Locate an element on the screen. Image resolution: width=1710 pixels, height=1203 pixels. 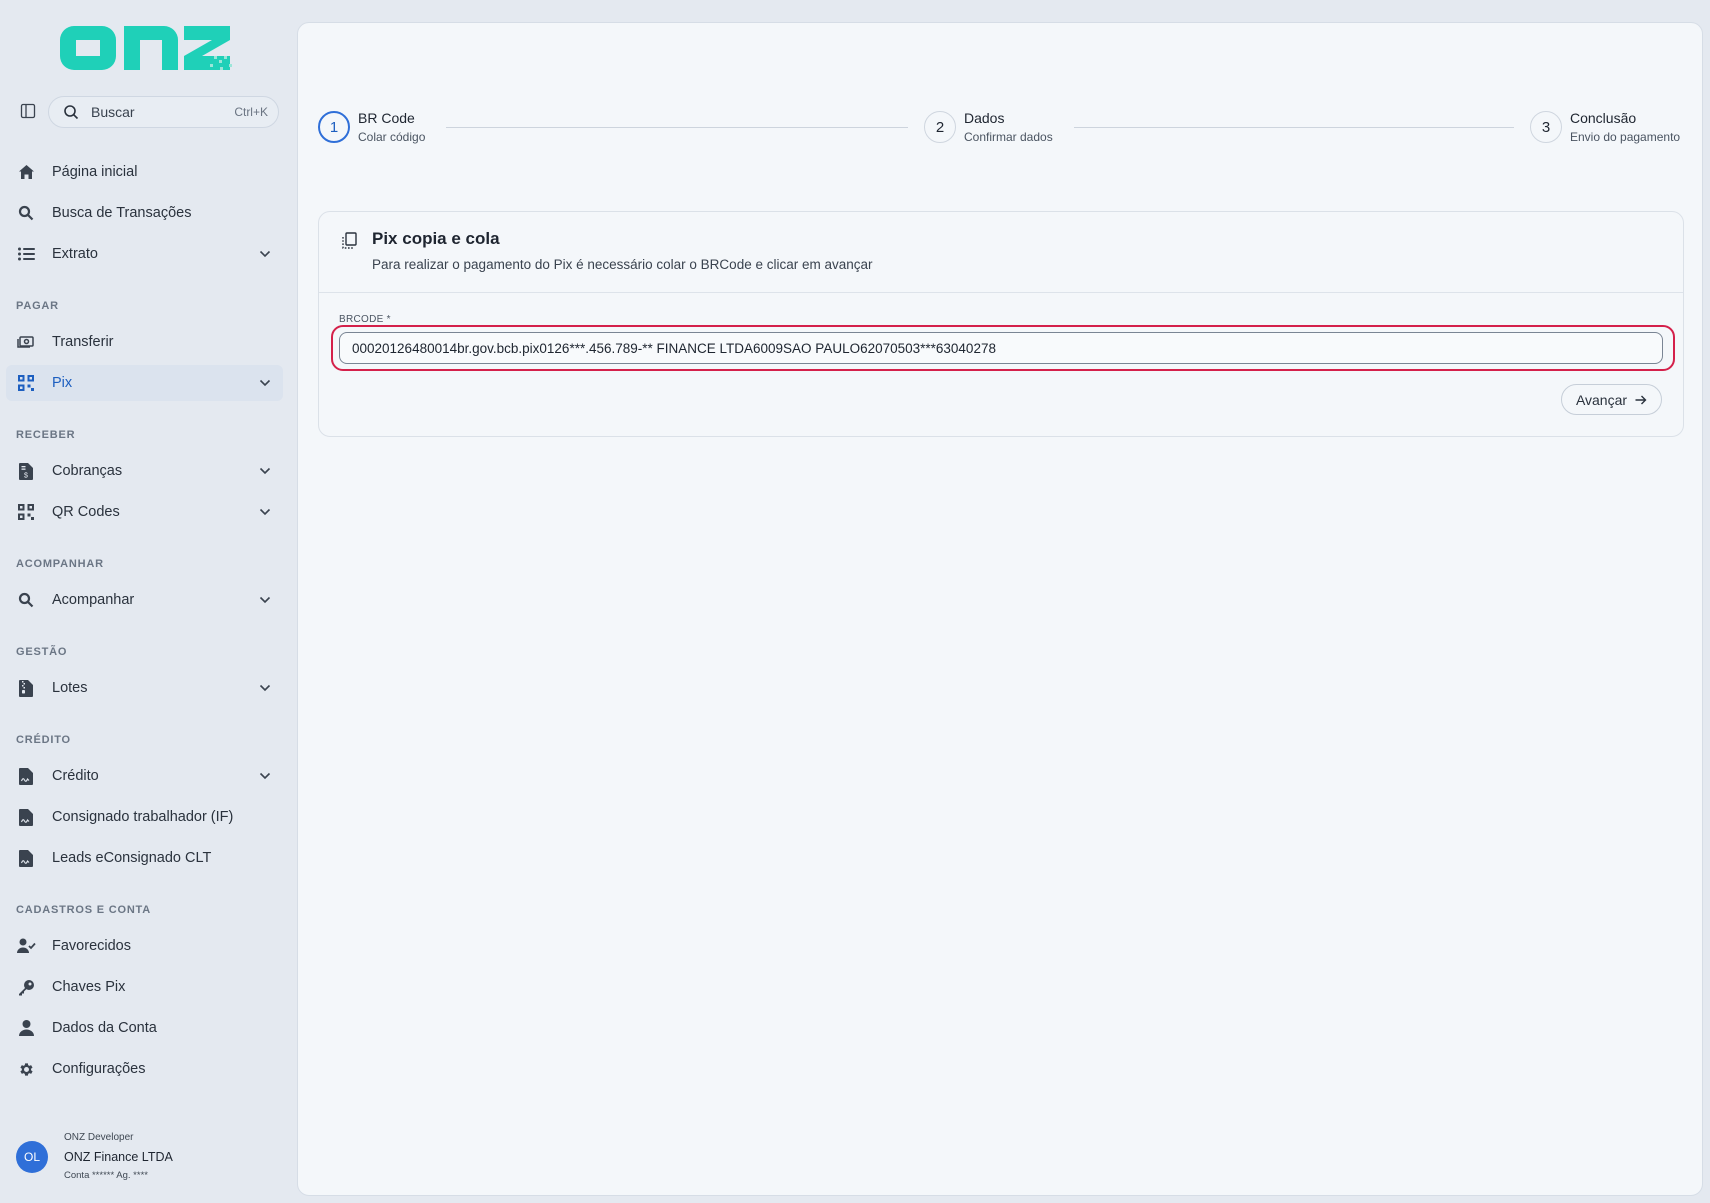
sidebar-item-label: Busca de Transações is located at coordinates (122, 213).